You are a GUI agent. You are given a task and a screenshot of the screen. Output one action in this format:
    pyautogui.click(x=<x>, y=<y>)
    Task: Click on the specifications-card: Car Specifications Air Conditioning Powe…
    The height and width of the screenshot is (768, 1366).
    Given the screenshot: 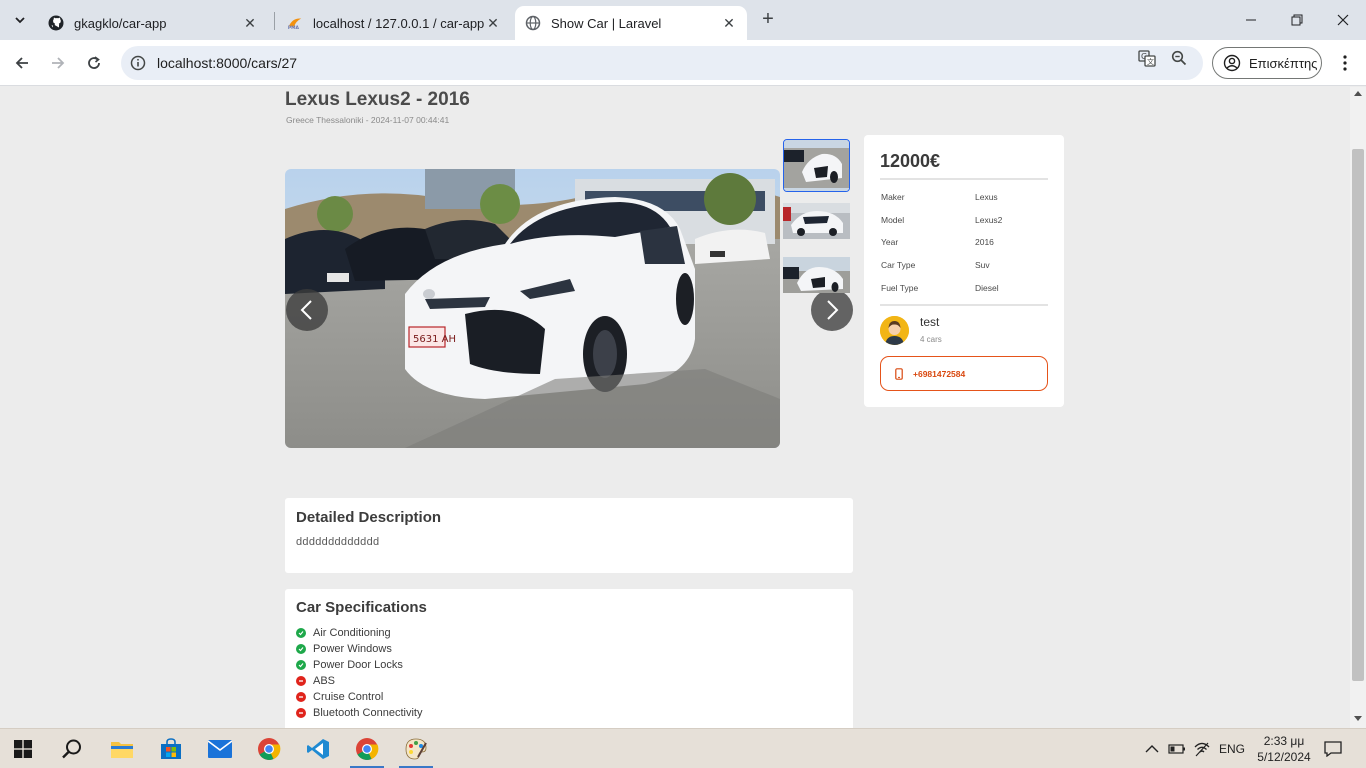 What is the action you would take?
    pyautogui.click(x=569, y=658)
    